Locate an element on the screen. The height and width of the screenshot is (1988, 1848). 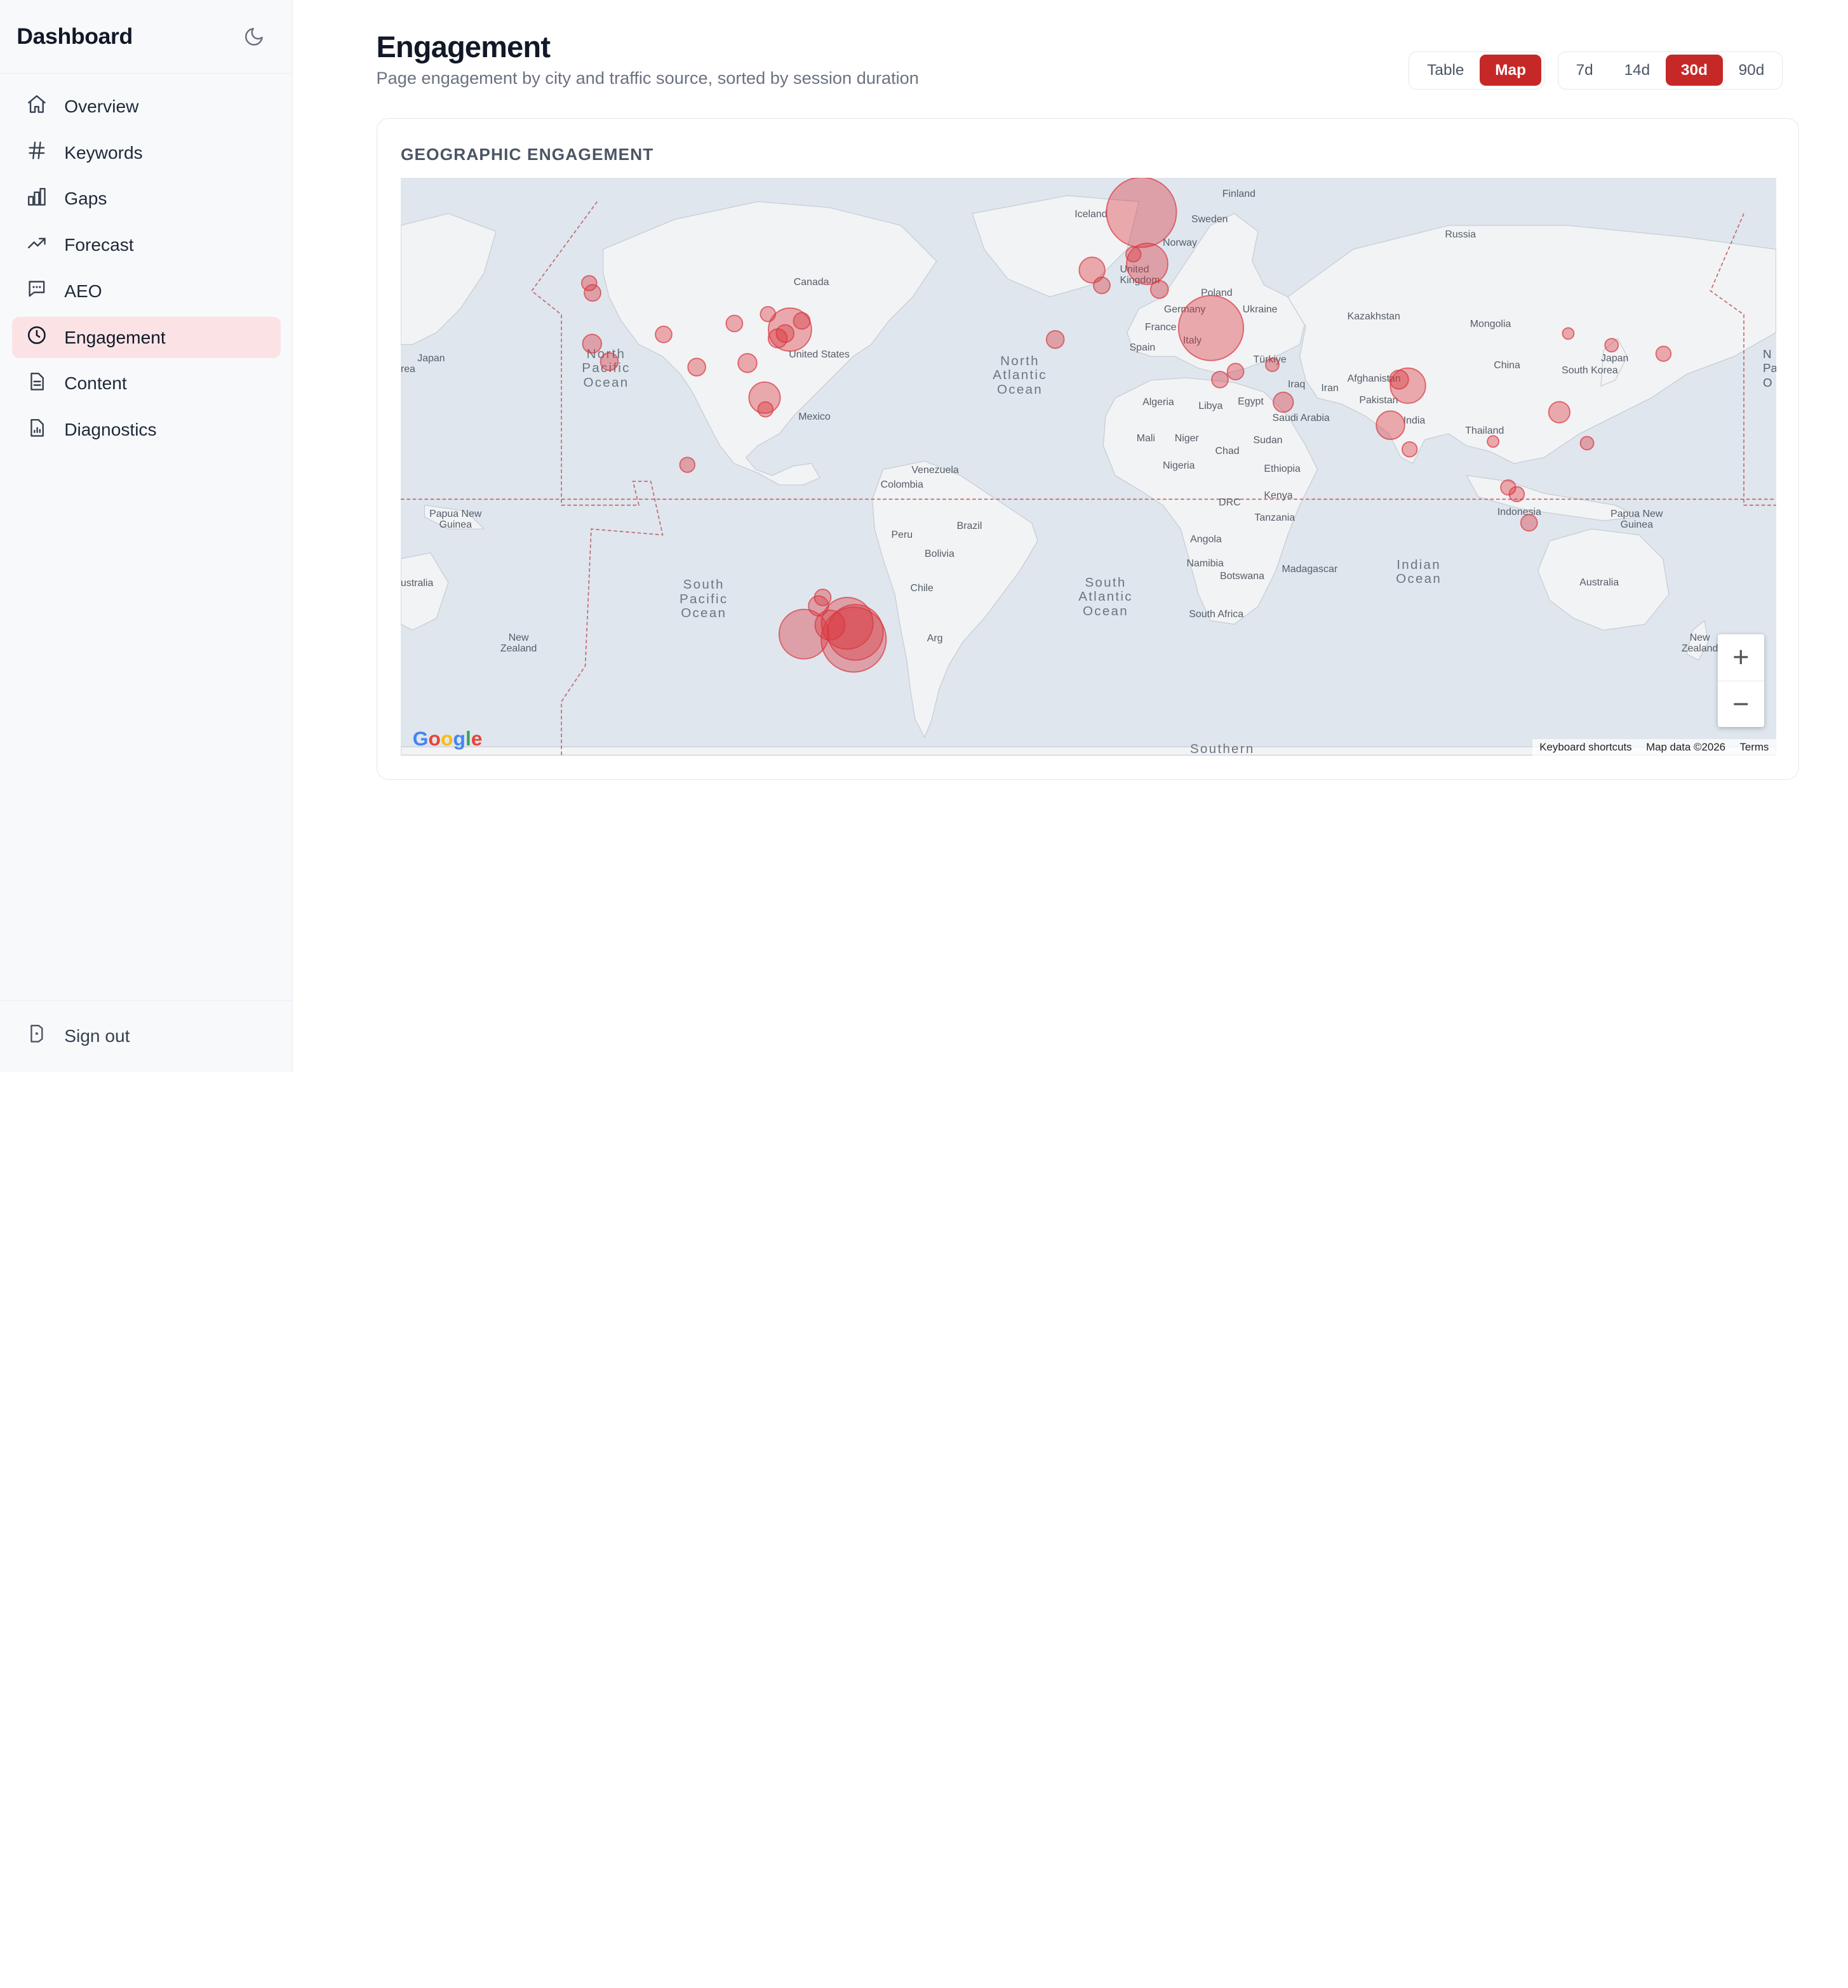
sidebar-item-label: Engagement is located at coordinates (115, 337).